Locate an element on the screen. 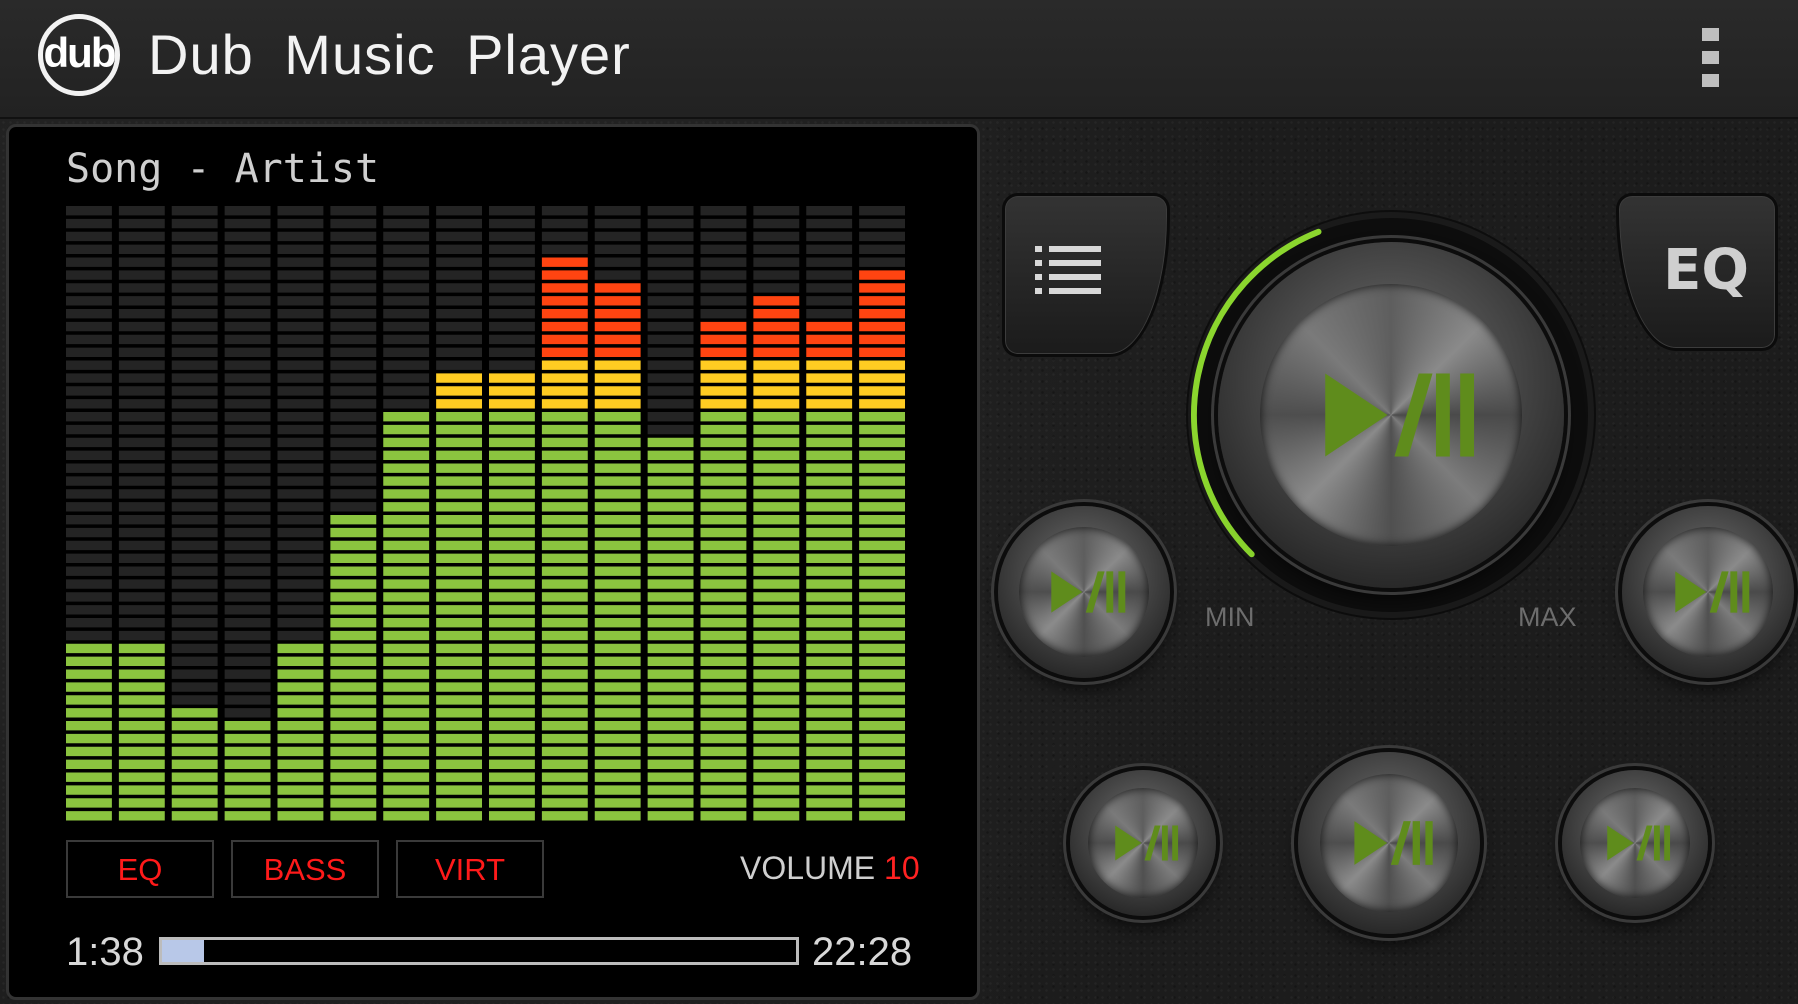 The image size is (1798, 1004). left-play-pause-button is located at coordinates (1084, 592).